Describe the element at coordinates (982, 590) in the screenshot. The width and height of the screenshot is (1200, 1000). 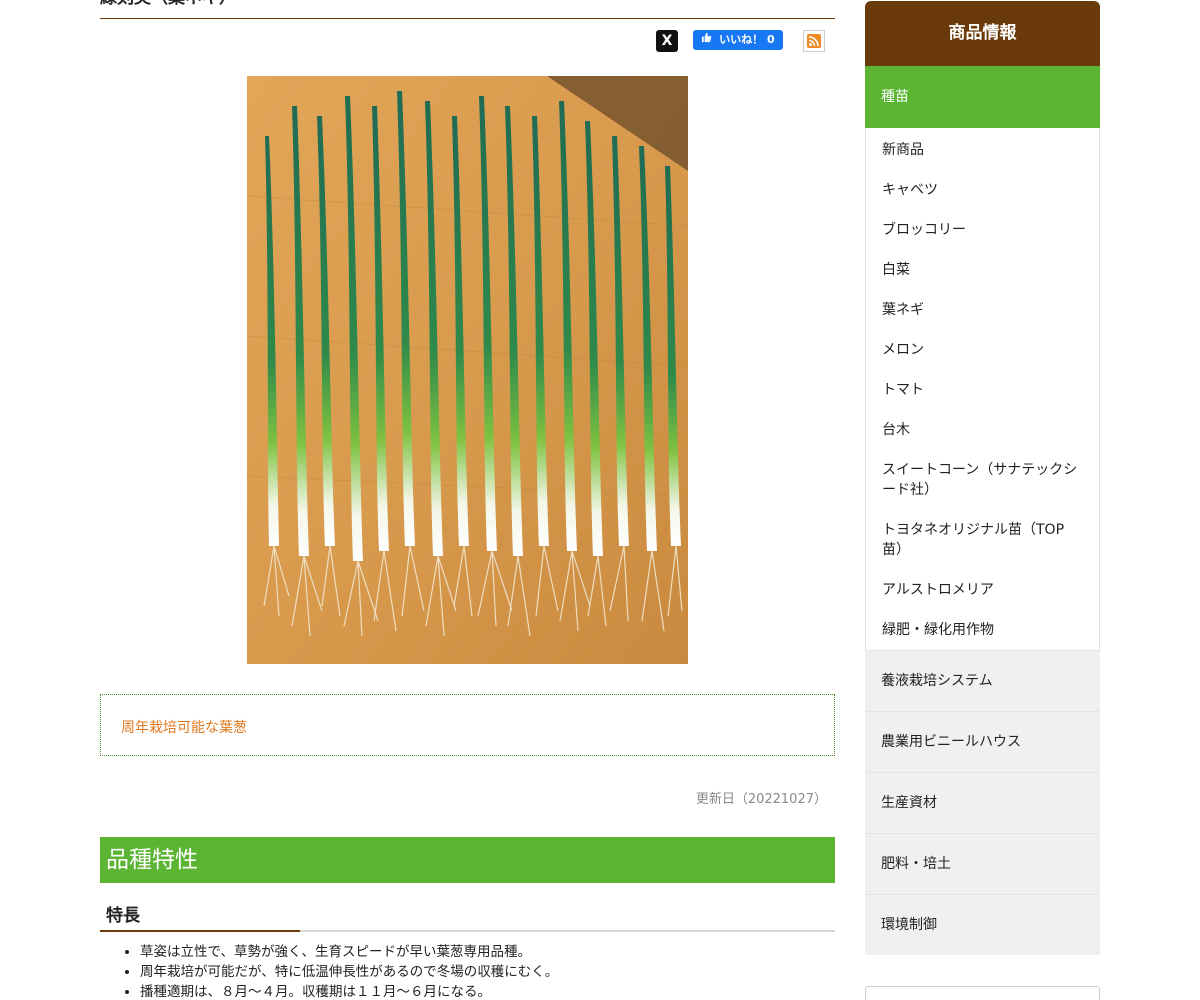
I see `sidebar-subitem-alstroemeria: アルストロメリア` at that location.